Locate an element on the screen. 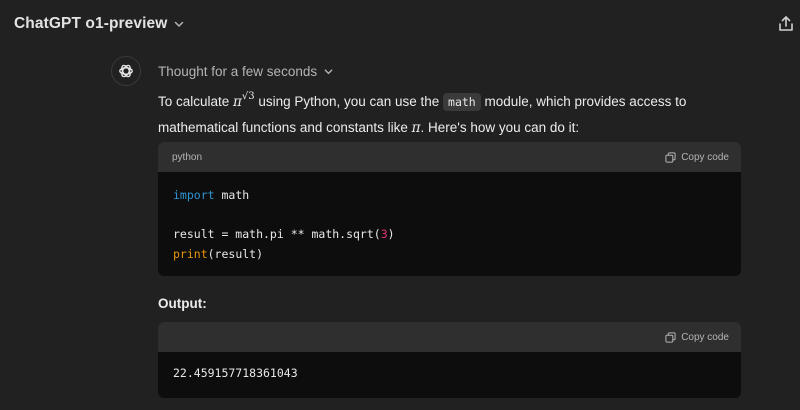 The height and width of the screenshot is (410, 800). math-superscript: √3 is located at coordinates (248, 96).